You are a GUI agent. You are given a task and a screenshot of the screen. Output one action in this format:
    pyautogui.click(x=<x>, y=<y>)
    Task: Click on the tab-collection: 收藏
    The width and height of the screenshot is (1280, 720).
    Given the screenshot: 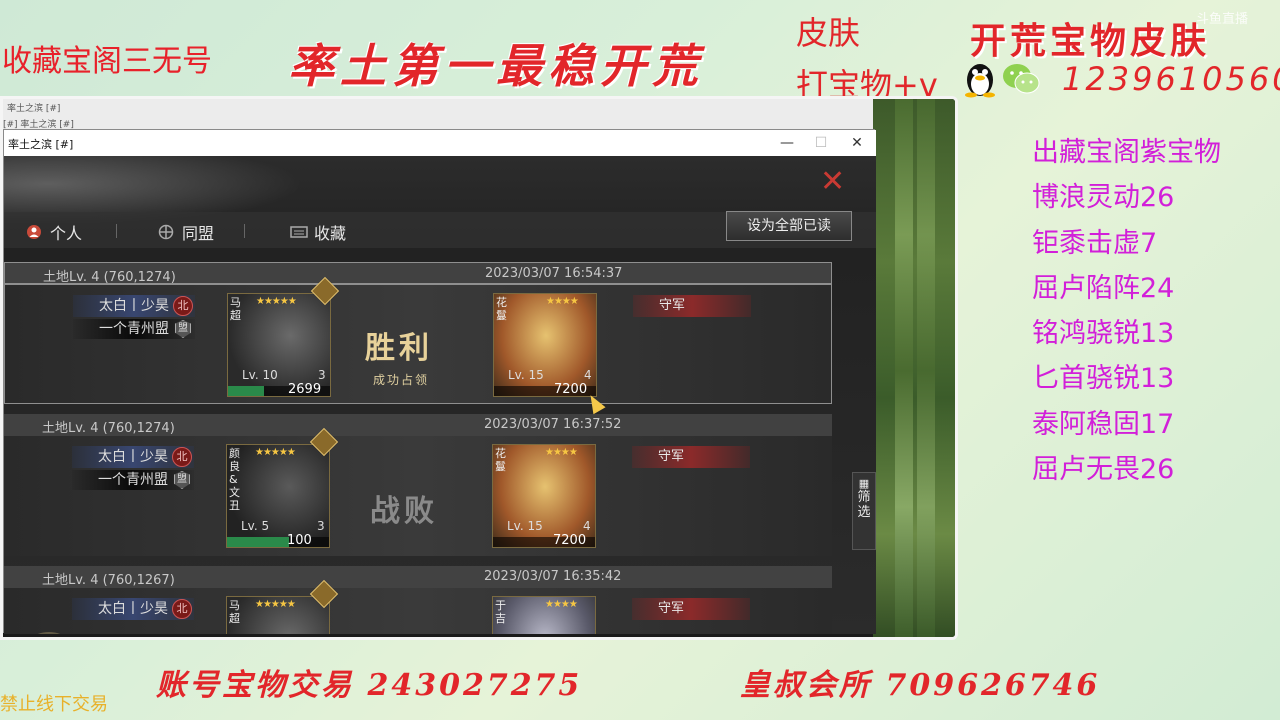 What is the action you would take?
    pyautogui.click(x=318, y=232)
    